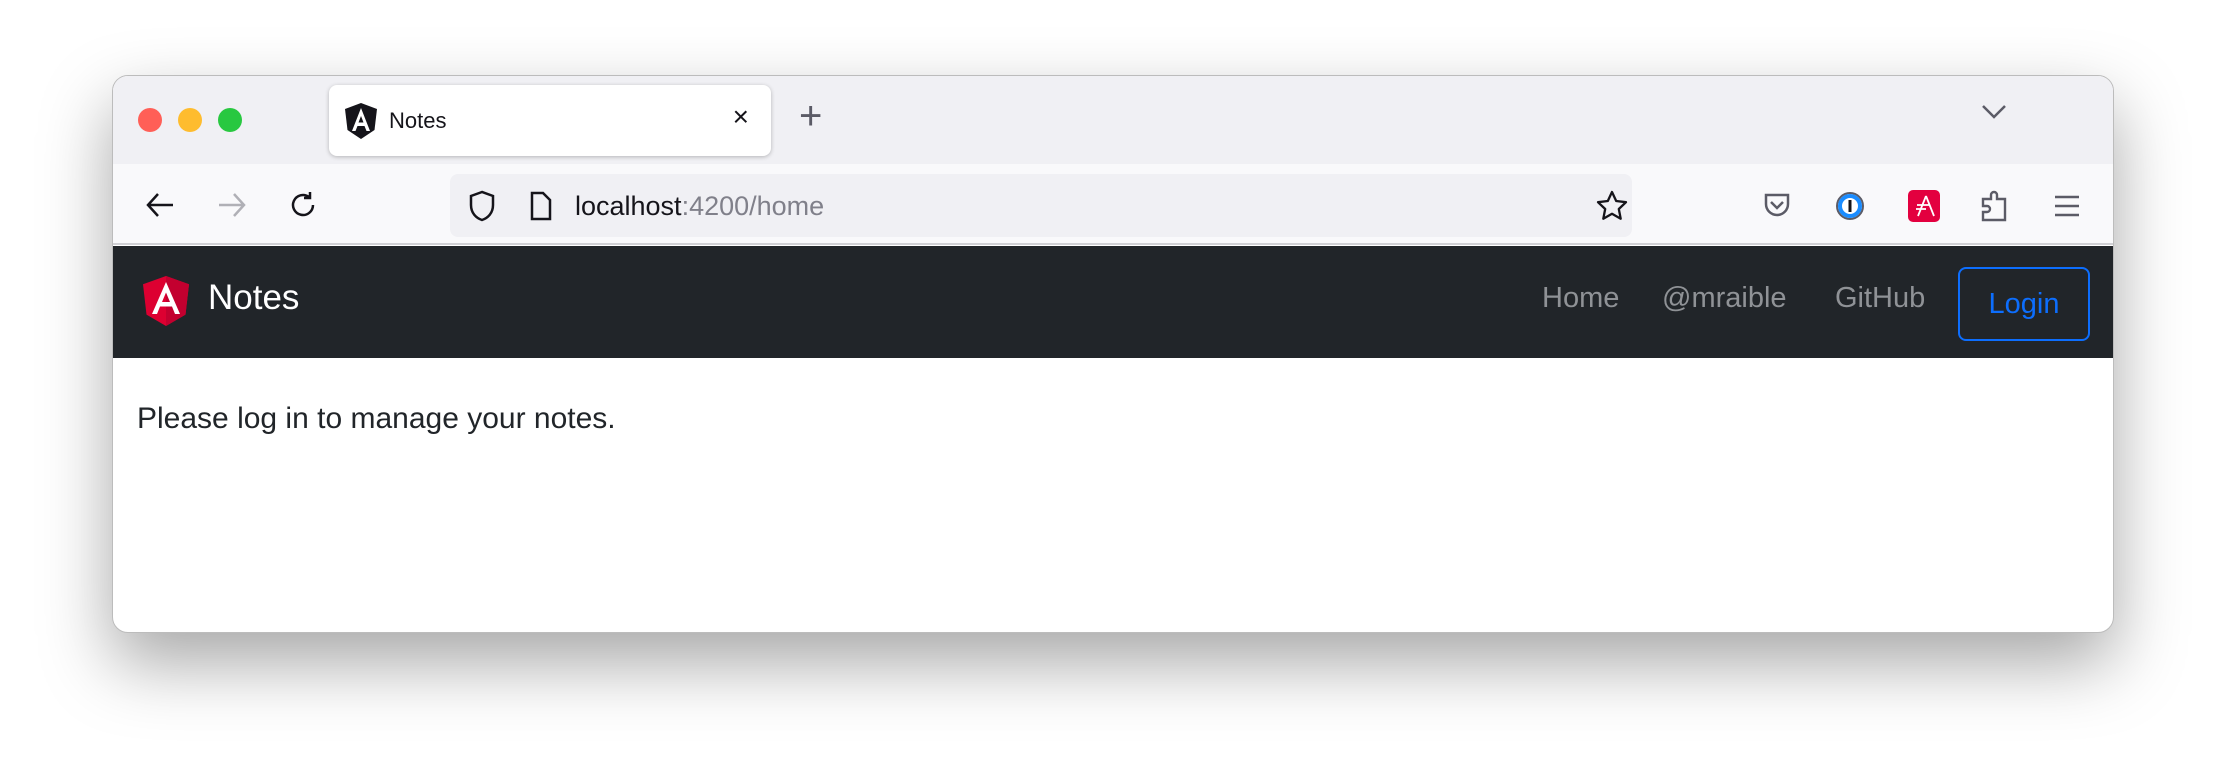  What do you see at coordinates (741, 117) in the screenshot?
I see `close-tab-button: ×` at bounding box center [741, 117].